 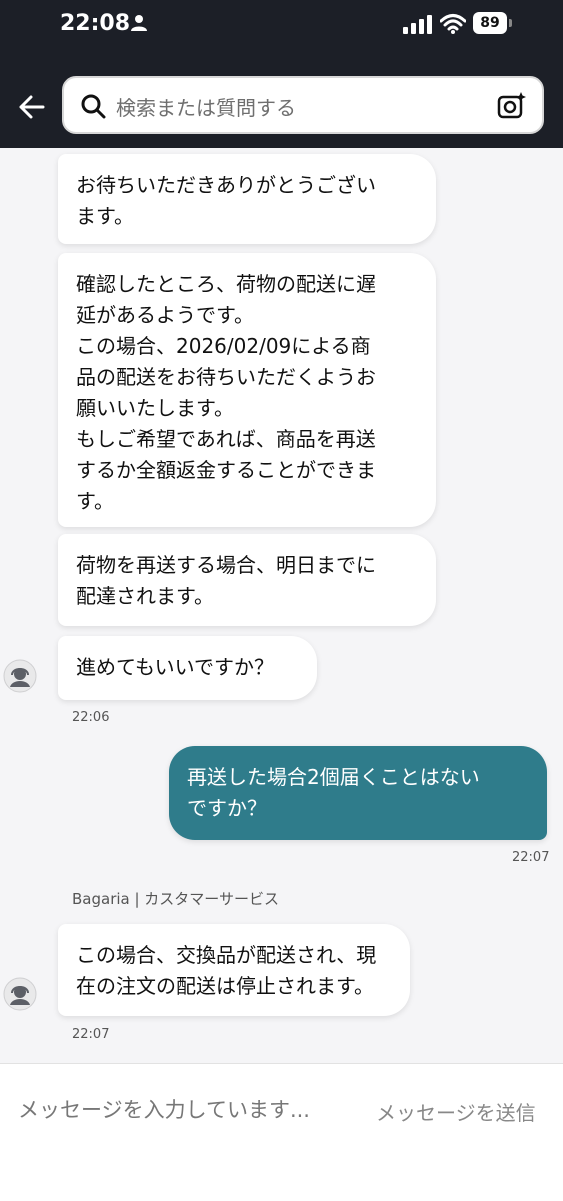 What do you see at coordinates (512, 106) in the screenshot?
I see `camera-icon` at bounding box center [512, 106].